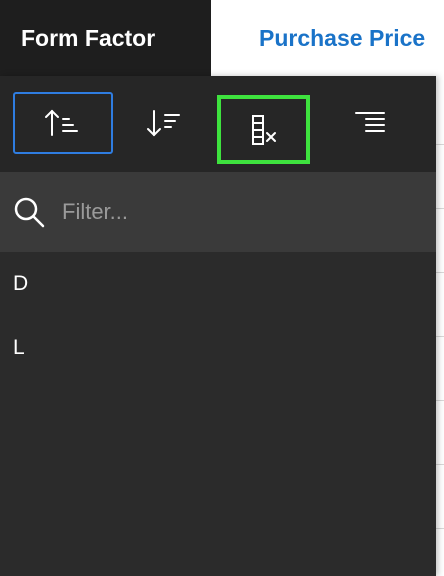 The height and width of the screenshot is (576, 444). What do you see at coordinates (218, 284) in the screenshot?
I see `list-item: D` at bounding box center [218, 284].